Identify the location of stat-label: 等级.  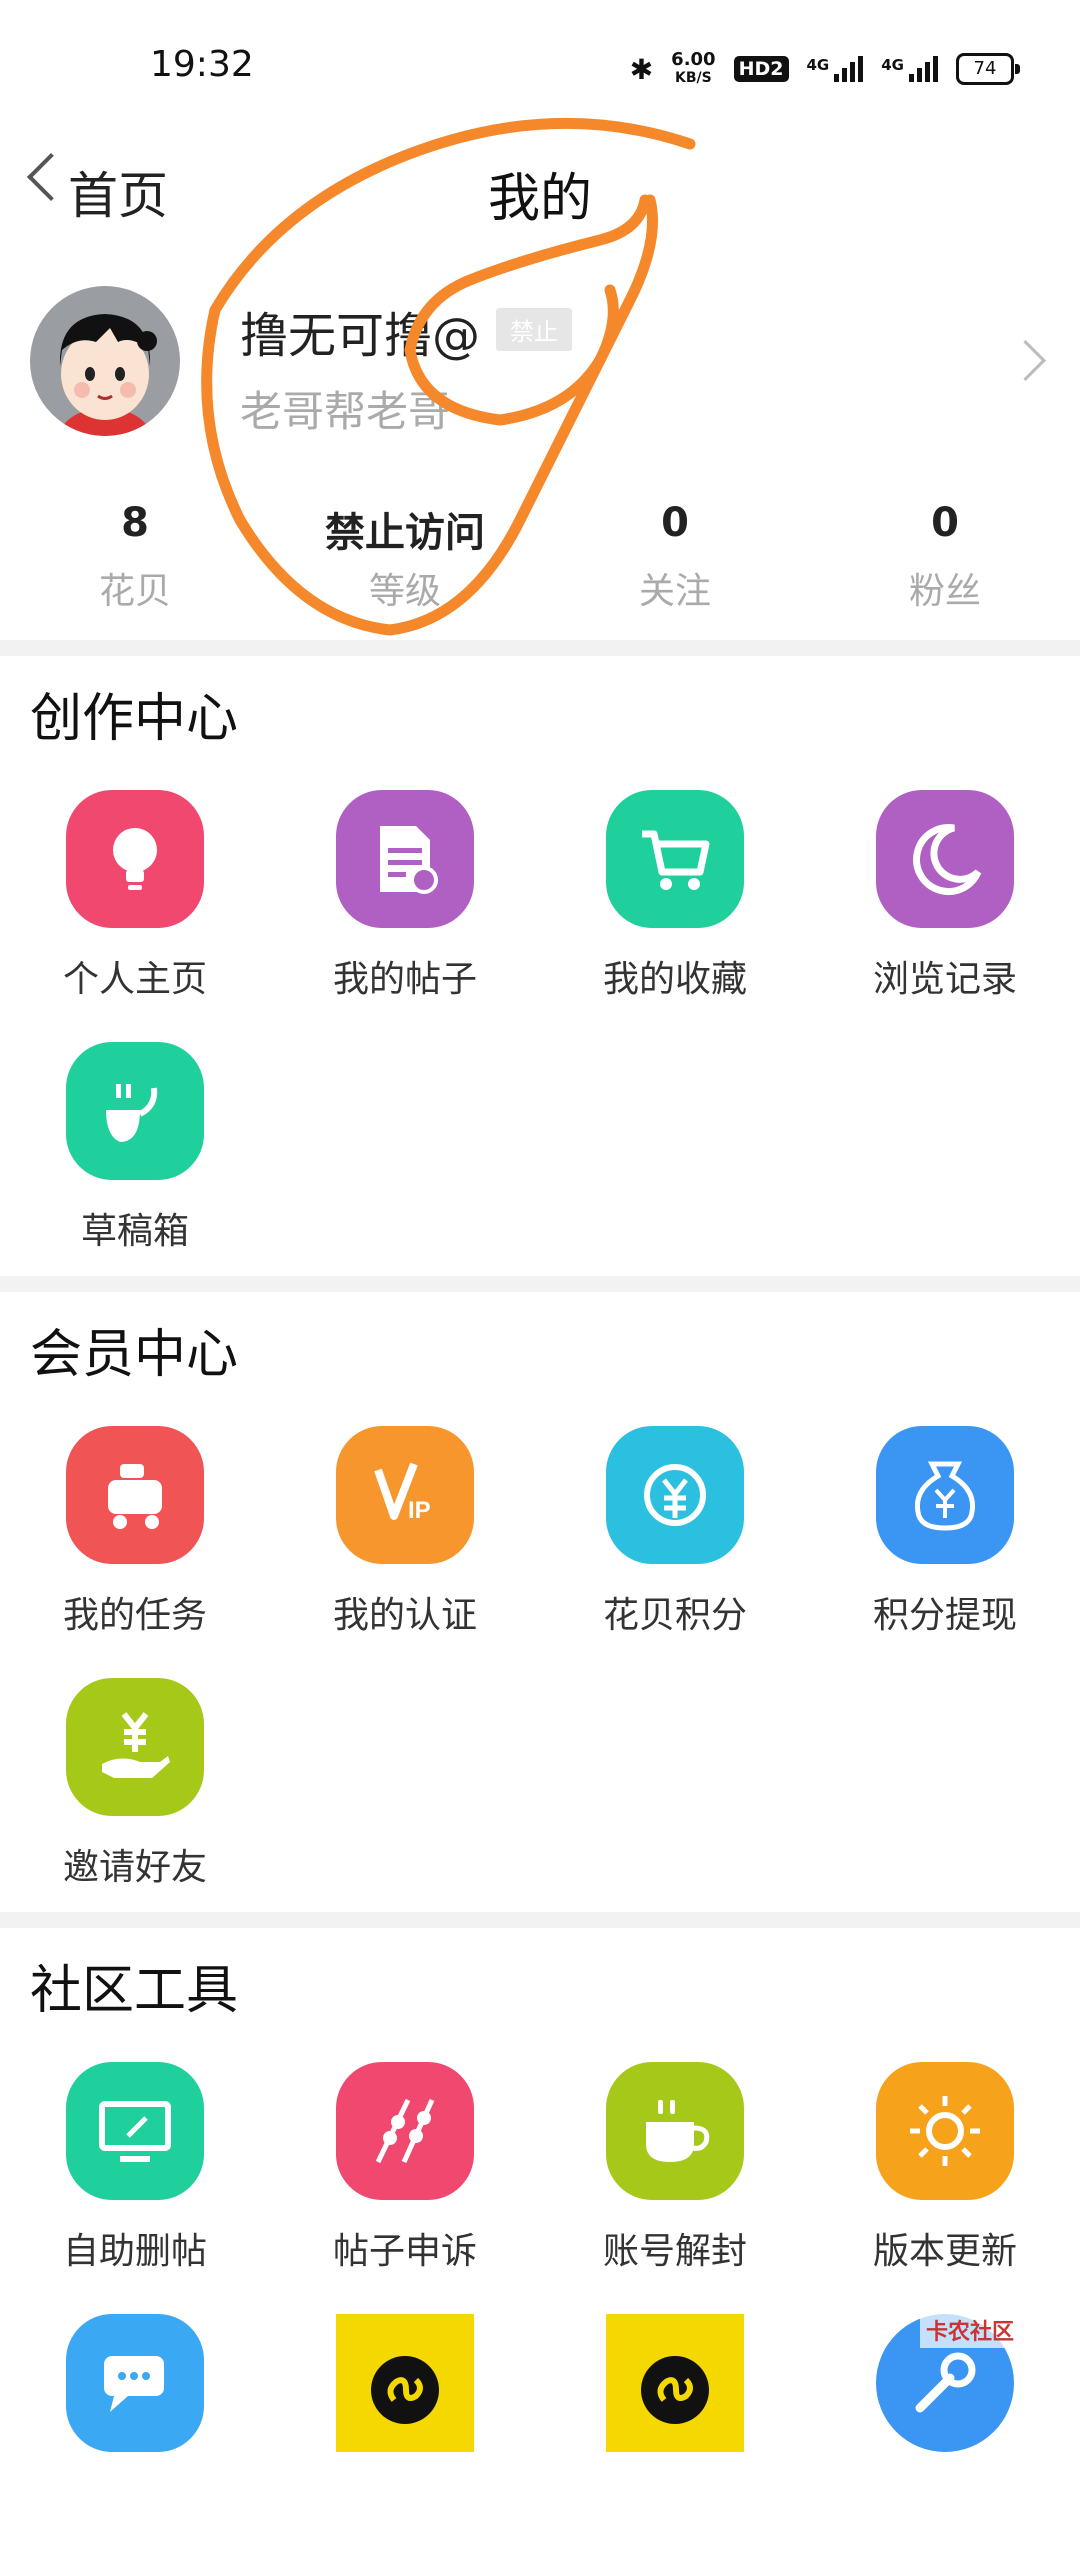
(404, 591).